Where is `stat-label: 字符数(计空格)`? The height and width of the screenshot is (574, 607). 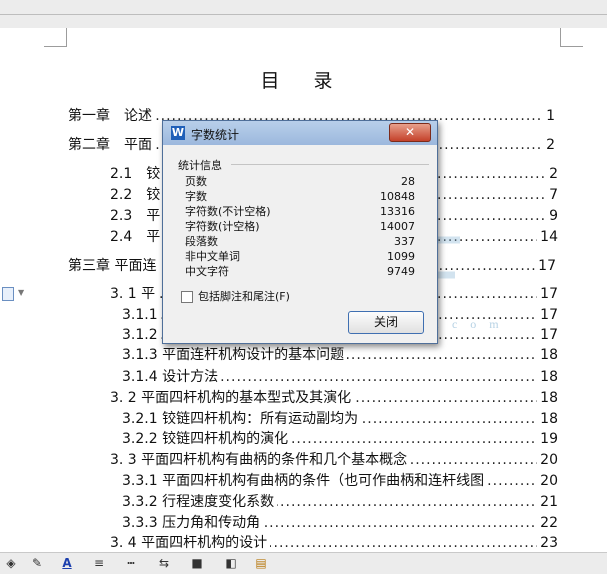 stat-label: 字符数(计空格) is located at coordinates (222, 226).